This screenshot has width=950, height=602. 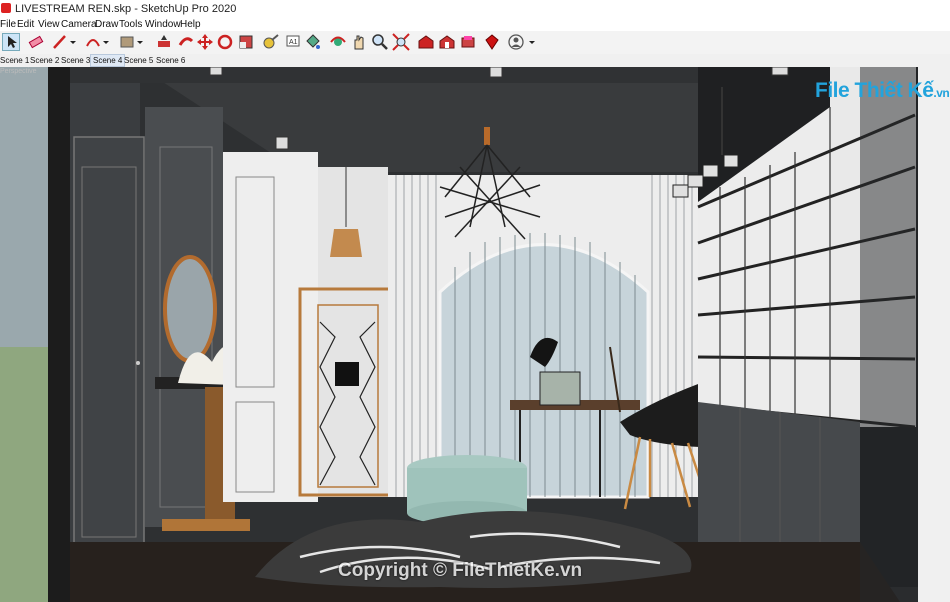 What do you see at coordinates (941, 93) in the screenshot?
I see `logo-suffix-text: .vn` at bounding box center [941, 93].